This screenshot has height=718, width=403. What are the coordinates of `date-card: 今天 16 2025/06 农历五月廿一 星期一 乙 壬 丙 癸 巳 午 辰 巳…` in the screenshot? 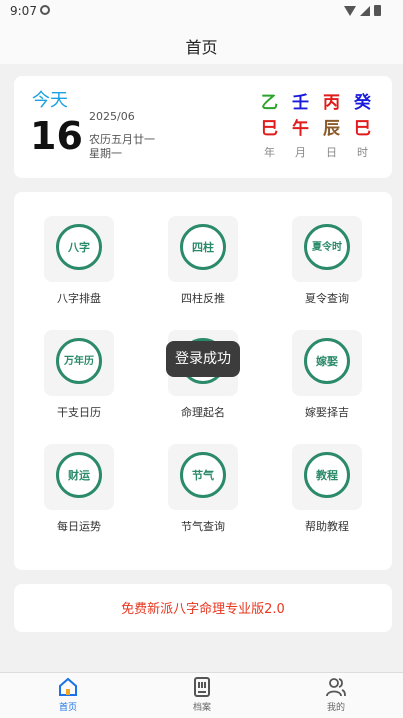 It's located at (203, 127).